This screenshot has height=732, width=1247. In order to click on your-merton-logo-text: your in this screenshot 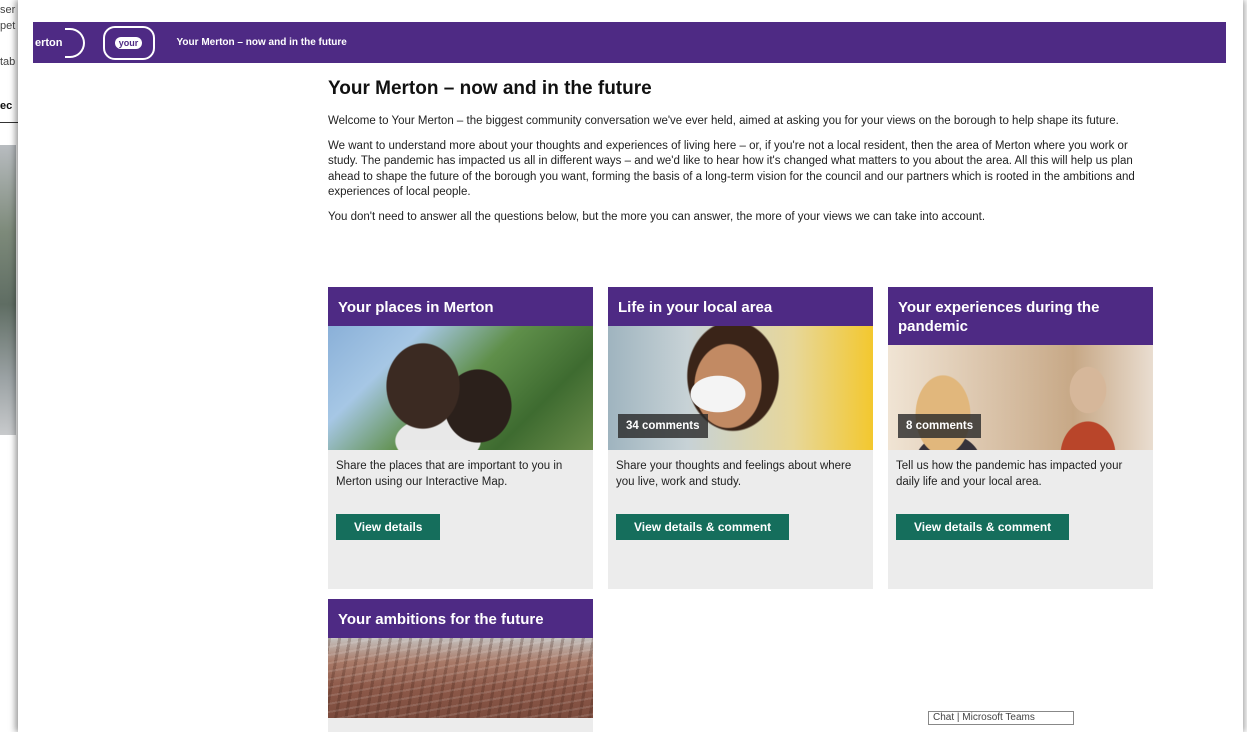, I will do `click(128, 42)`.